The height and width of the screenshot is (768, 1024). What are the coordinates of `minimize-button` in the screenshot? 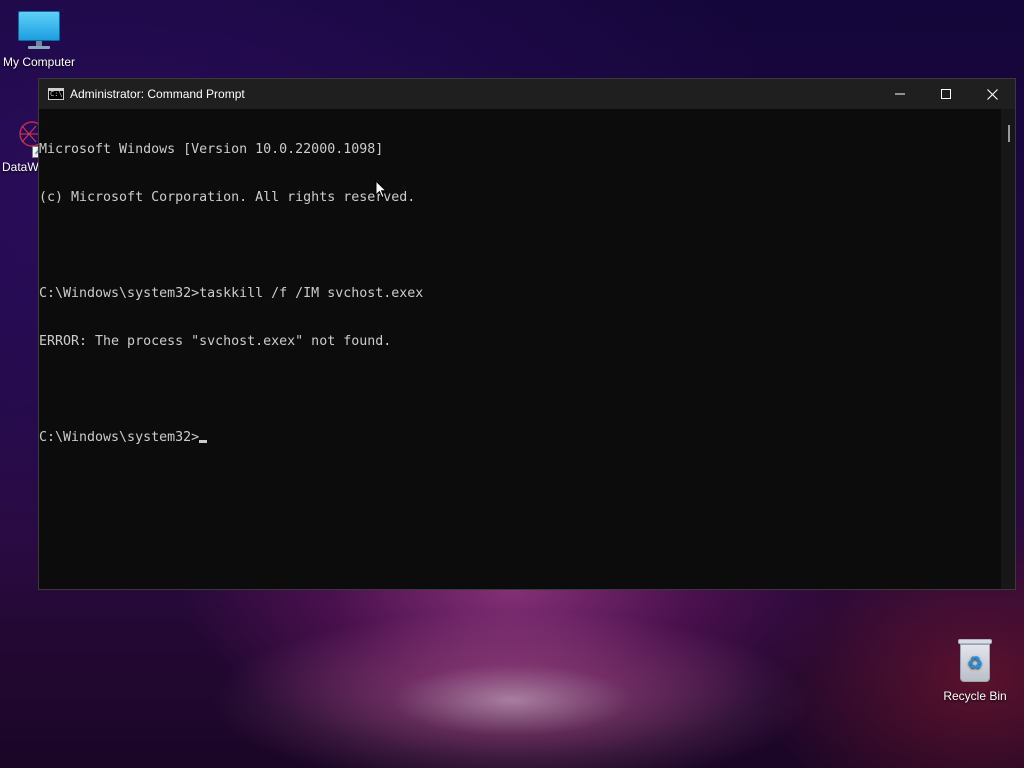 It's located at (900, 94).